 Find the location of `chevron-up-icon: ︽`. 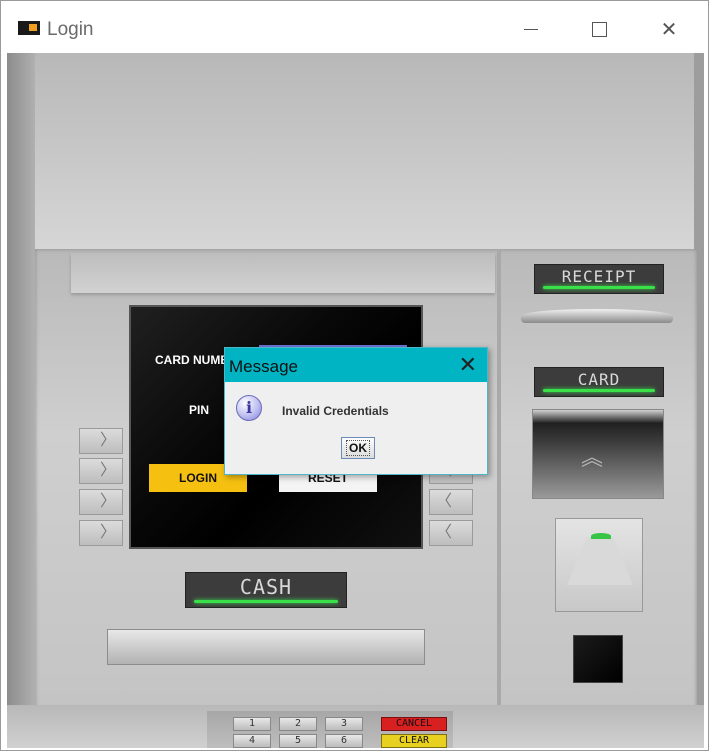

chevron-up-icon: ︽ is located at coordinates (591, 457).